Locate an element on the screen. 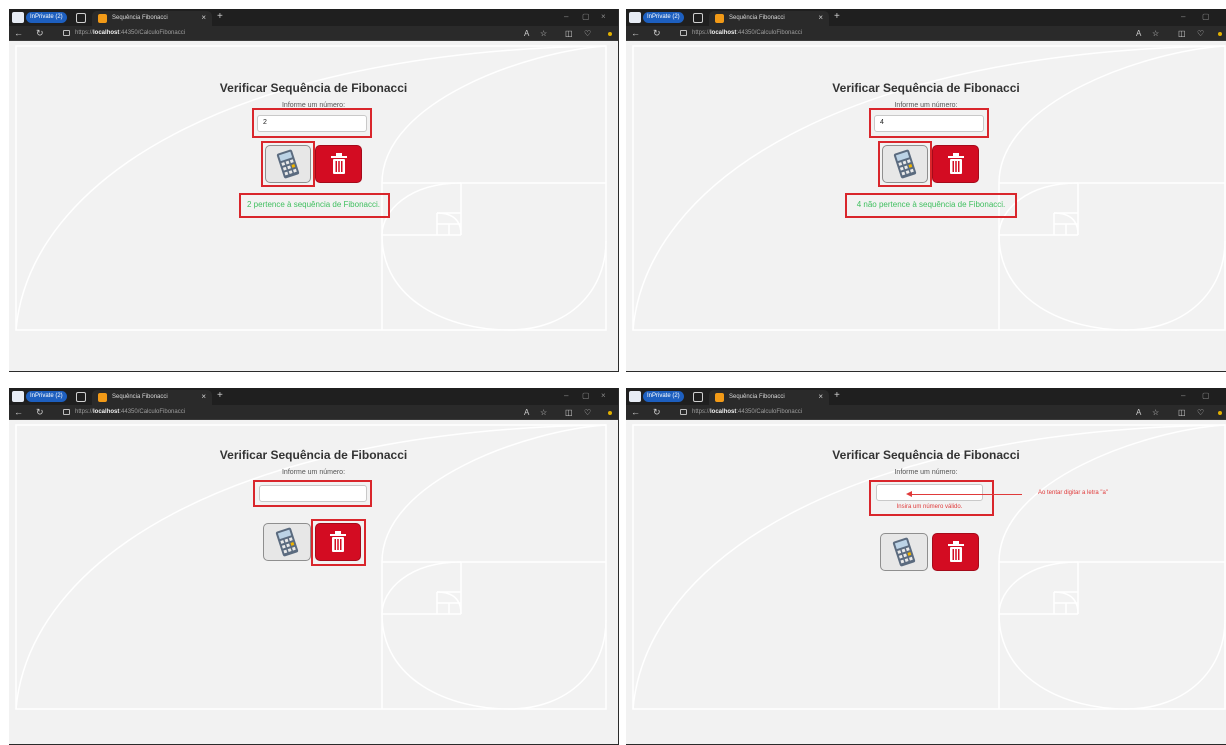  calculator-icon is located at coordinates (287, 542).